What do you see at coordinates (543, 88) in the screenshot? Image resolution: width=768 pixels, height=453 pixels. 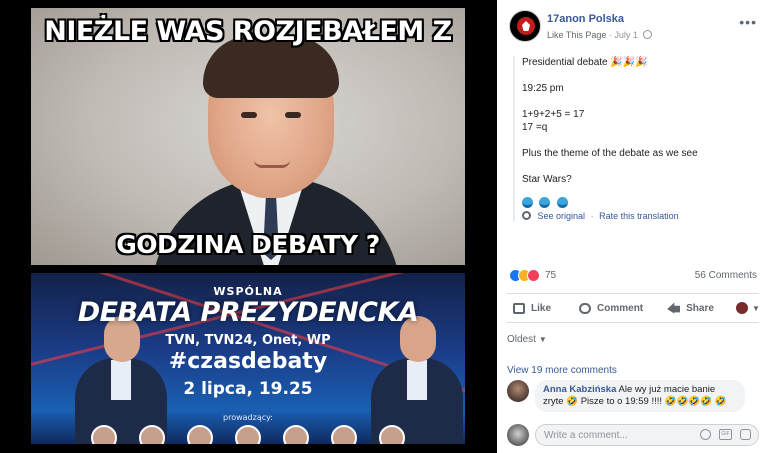 I see `post-line: 19:25 pm` at bounding box center [543, 88].